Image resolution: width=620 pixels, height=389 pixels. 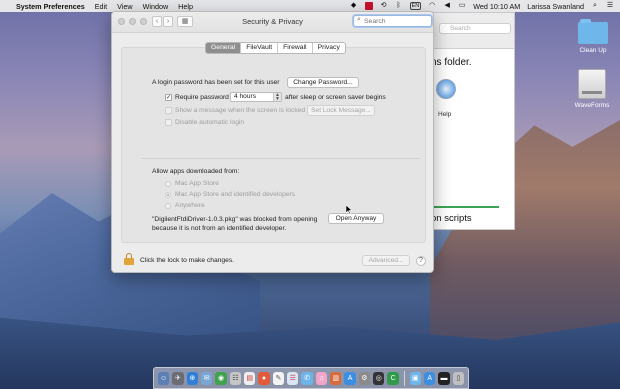 I want to click on radio-anywhere-label: Anywhere, so click(x=190, y=205).